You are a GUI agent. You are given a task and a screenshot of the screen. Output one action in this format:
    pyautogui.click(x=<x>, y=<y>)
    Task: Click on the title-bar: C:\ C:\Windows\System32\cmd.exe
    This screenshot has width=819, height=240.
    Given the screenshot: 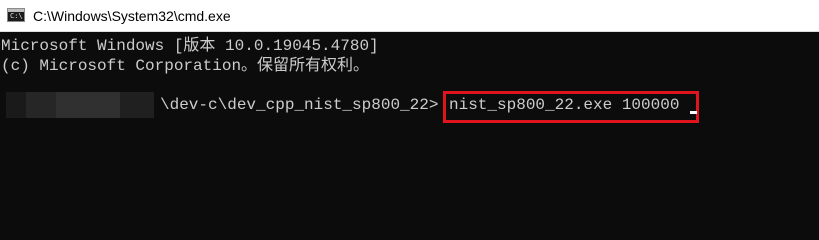 What is the action you would take?
    pyautogui.click(x=409, y=16)
    